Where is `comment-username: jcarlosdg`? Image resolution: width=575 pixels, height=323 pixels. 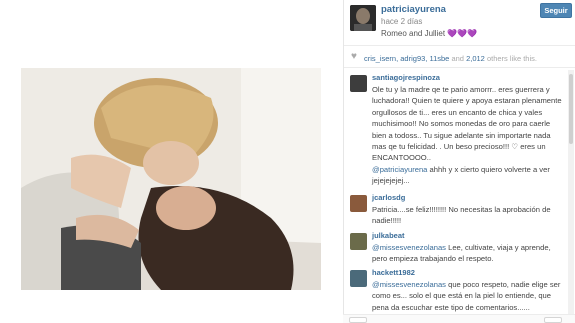
comment-username: jcarlosdg is located at coordinates (388, 197).